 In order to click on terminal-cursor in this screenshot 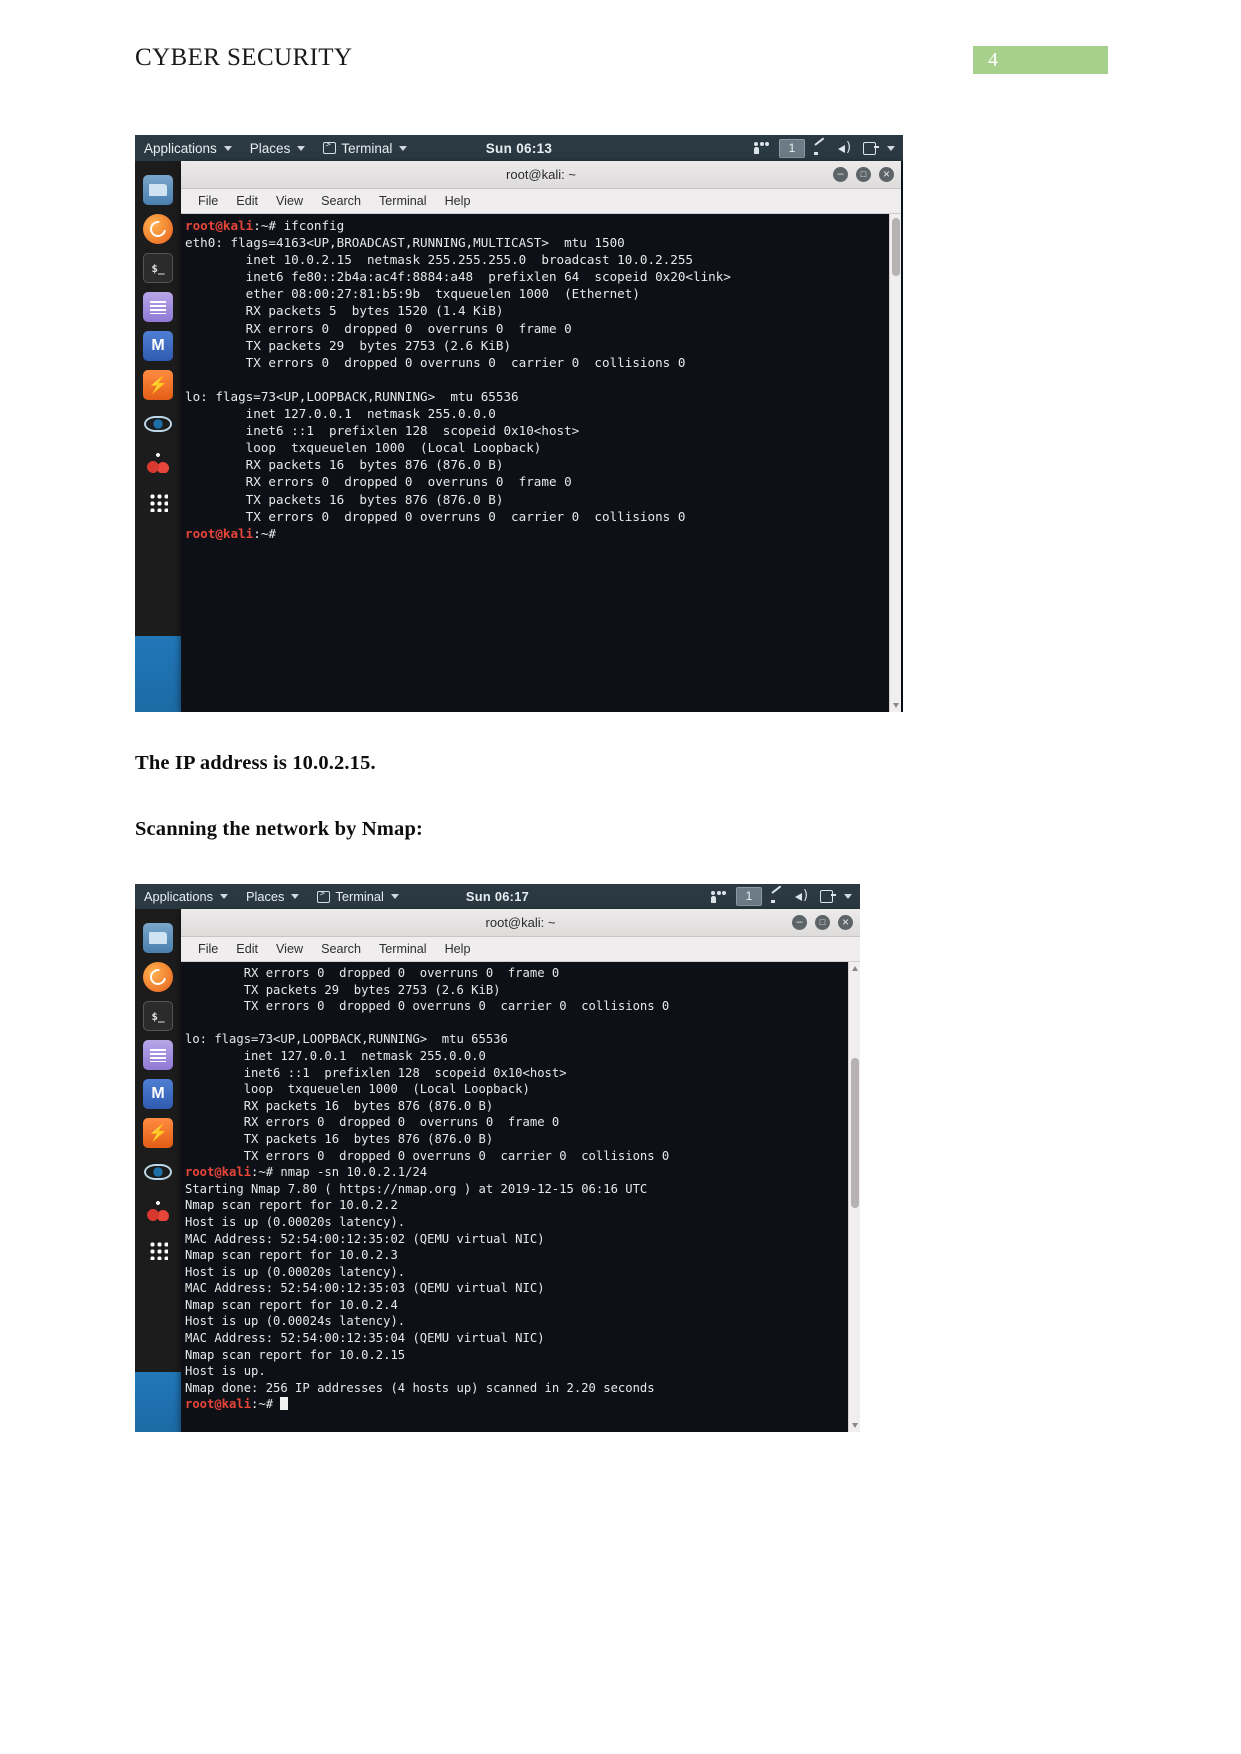, I will do `click(284, 1404)`.